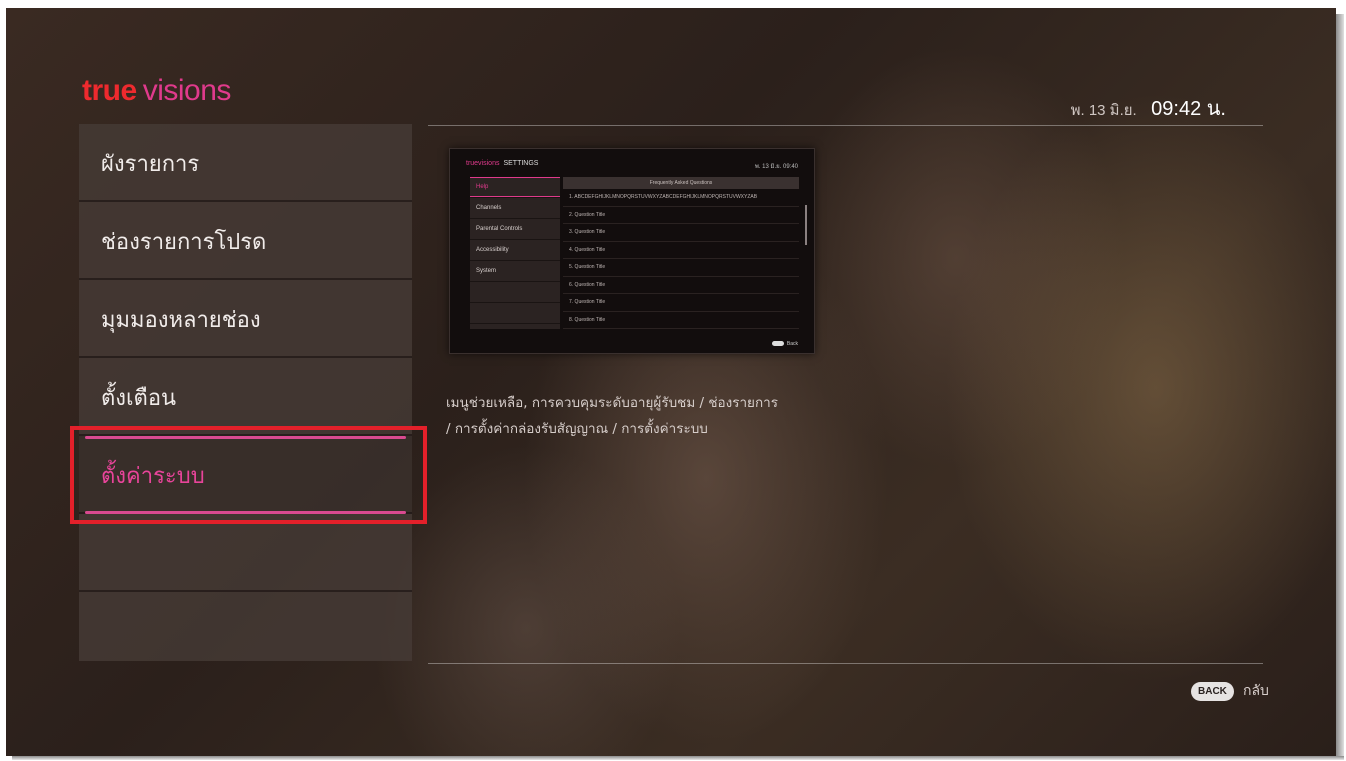 This screenshot has width=1346, height=761. Describe the element at coordinates (806, 225) in the screenshot. I see `preview-scrollbar` at that location.